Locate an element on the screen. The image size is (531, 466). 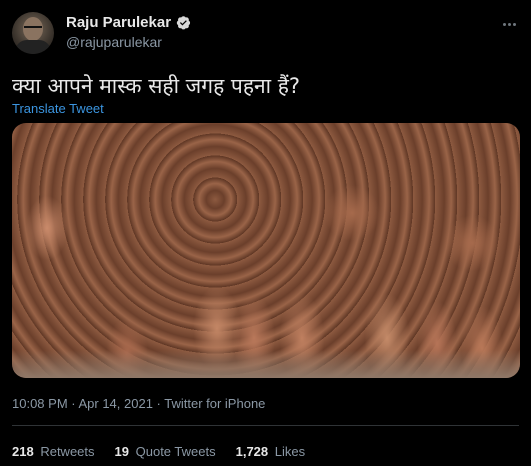
author-handle: @rajuparulekar is located at coordinates (114, 42).